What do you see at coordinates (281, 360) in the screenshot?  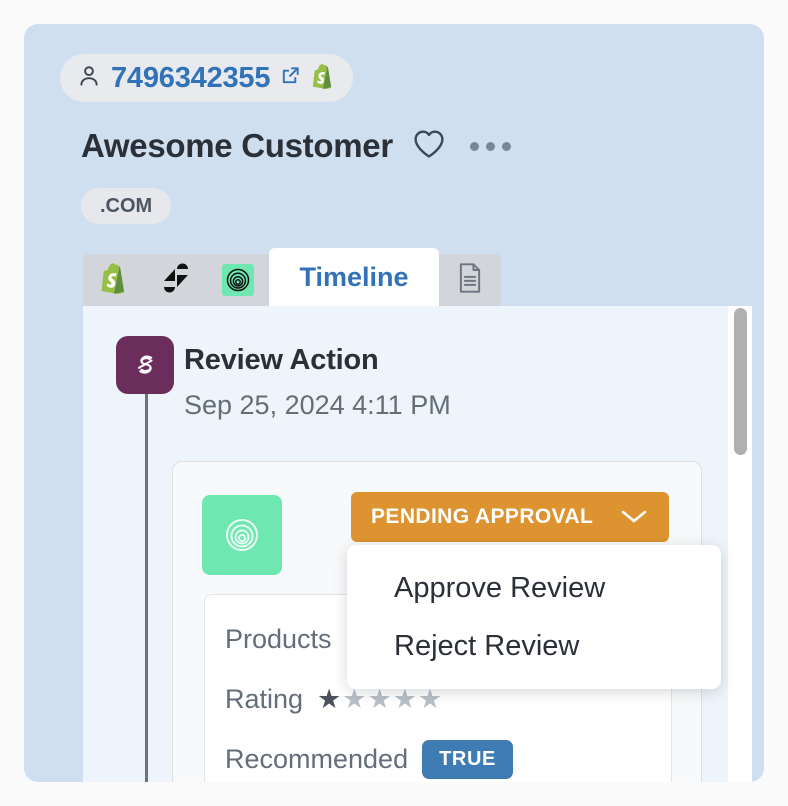 I see `timeline-entry-title: Review Action` at bounding box center [281, 360].